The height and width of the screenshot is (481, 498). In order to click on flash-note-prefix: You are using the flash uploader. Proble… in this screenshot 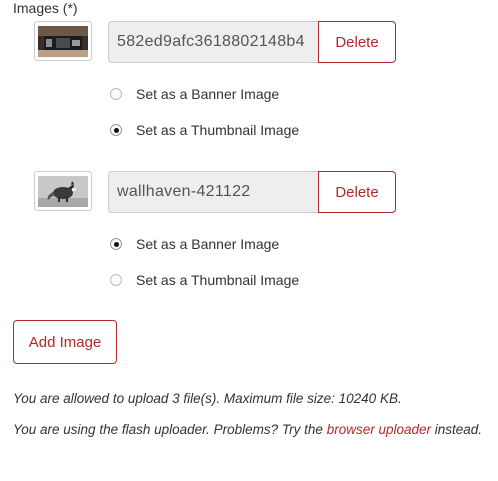, I will do `click(170, 429)`.